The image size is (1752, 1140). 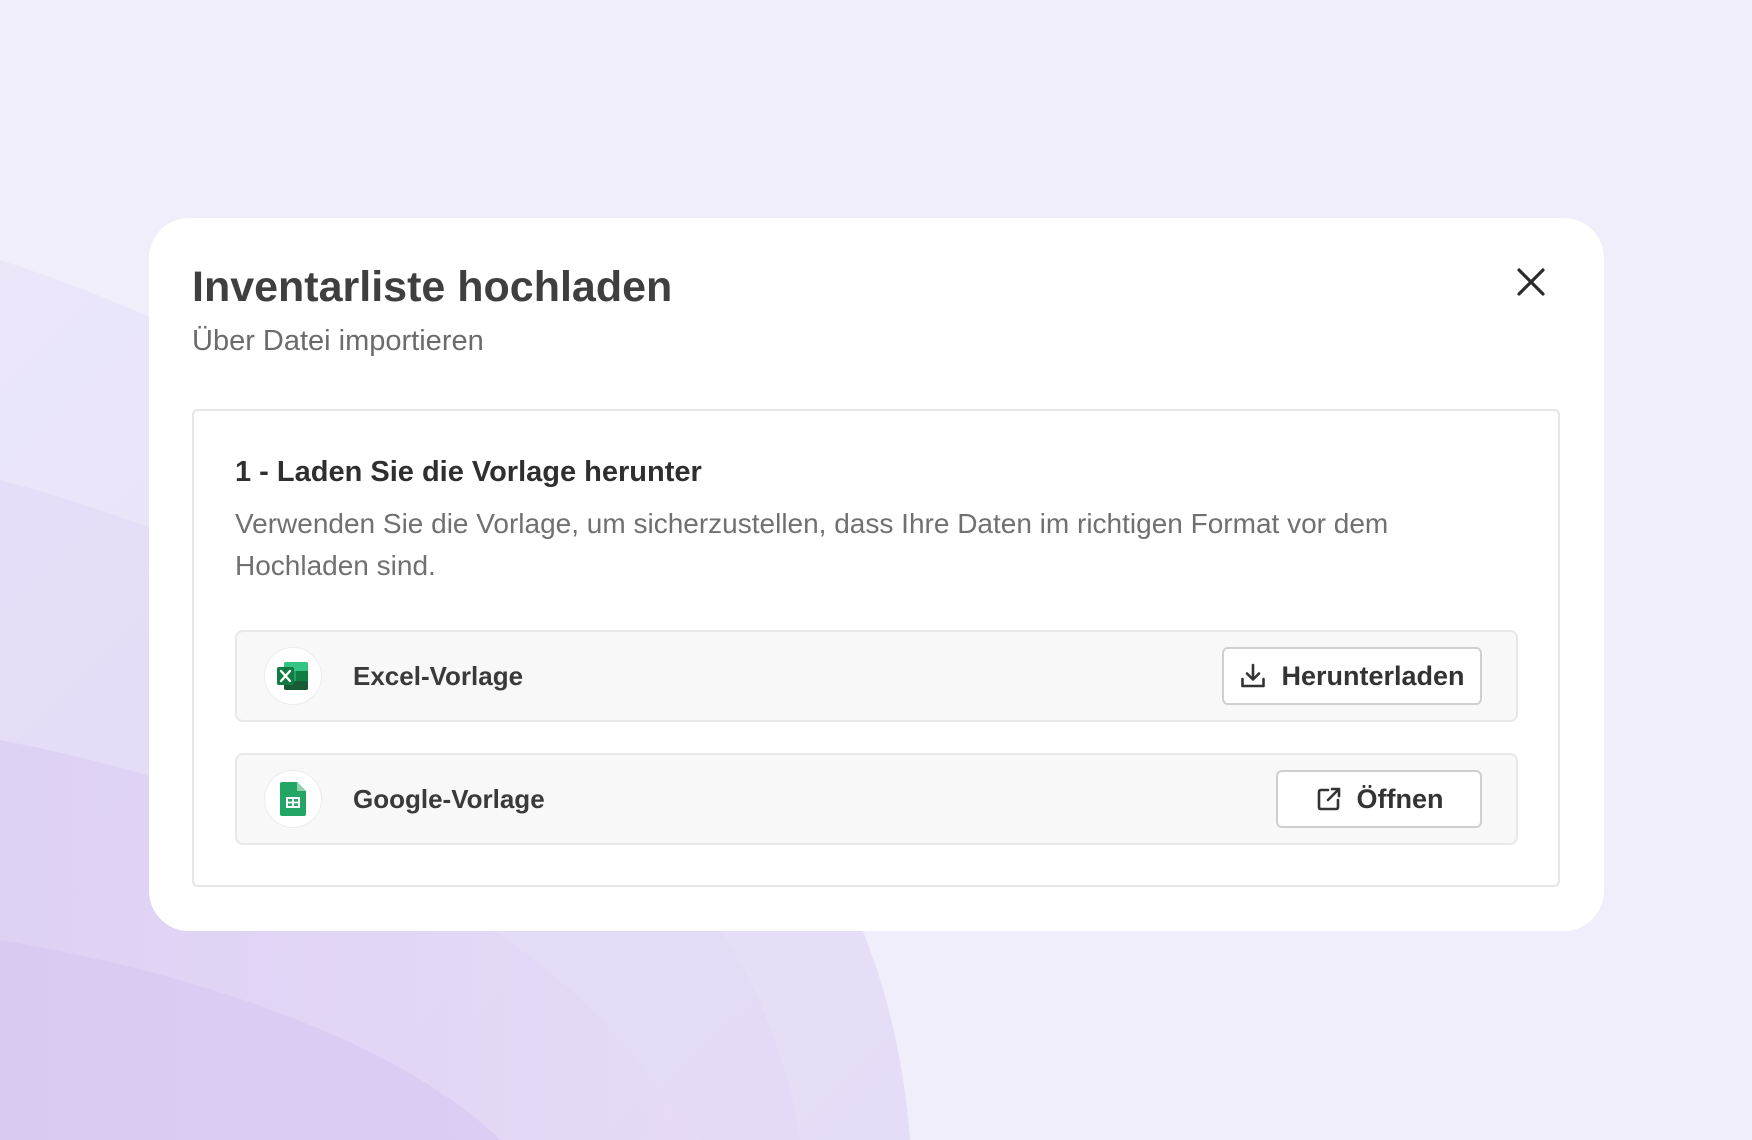 I want to click on download-button: Herunterladen, so click(x=1352, y=676).